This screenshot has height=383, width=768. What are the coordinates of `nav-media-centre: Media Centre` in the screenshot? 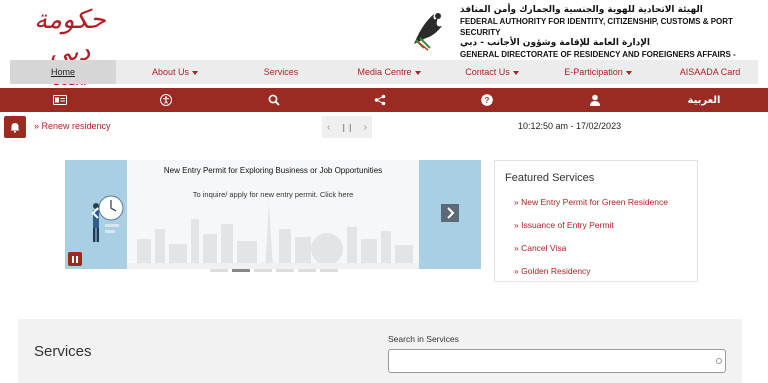 It's located at (389, 72).